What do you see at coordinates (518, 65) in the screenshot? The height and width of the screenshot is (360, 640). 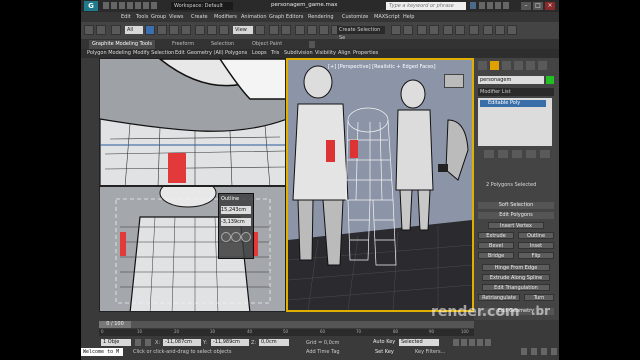 I see `motion-tab-icon` at bounding box center [518, 65].